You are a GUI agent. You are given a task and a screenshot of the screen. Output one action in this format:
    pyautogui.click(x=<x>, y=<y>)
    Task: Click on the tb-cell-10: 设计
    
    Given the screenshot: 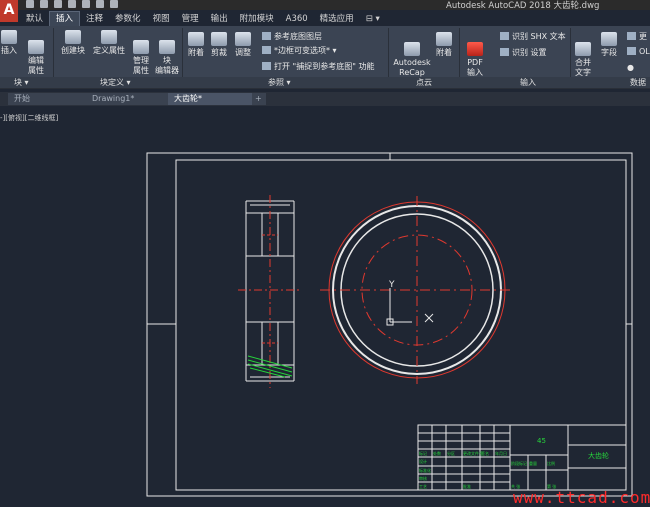 What is the action you would take?
    pyautogui.click(x=423, y=461)
    